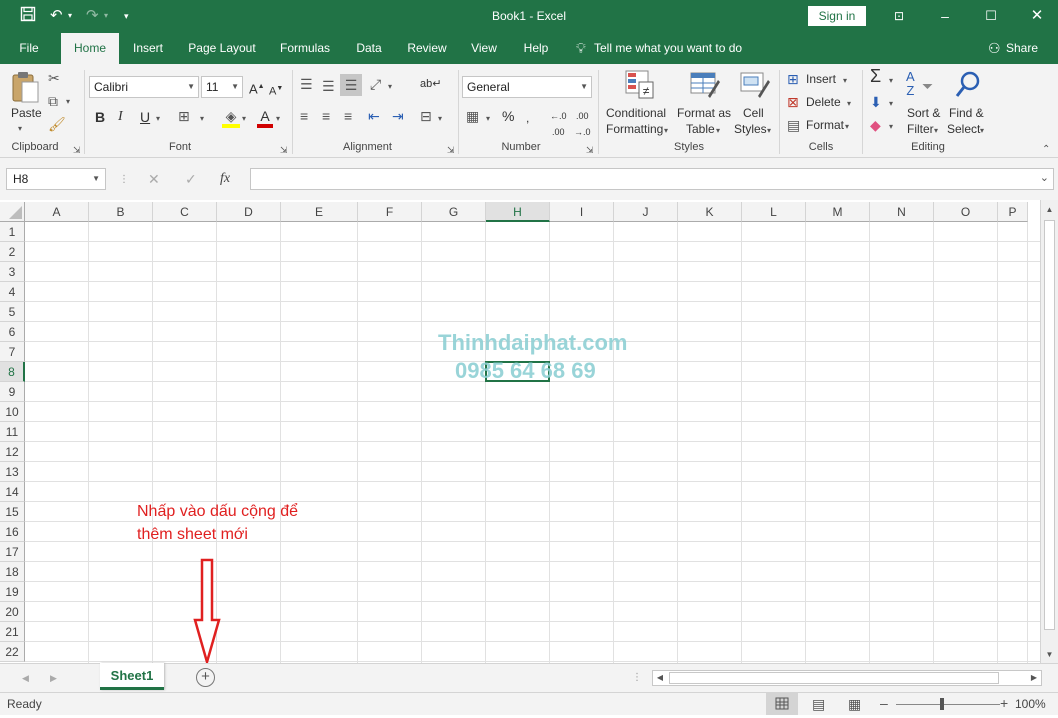 The height and width of the screenshot is (718, 1058). Describe the element at coordinates (56, 179) in the screenshot. I see `name-box: H8 ▼` at that location.